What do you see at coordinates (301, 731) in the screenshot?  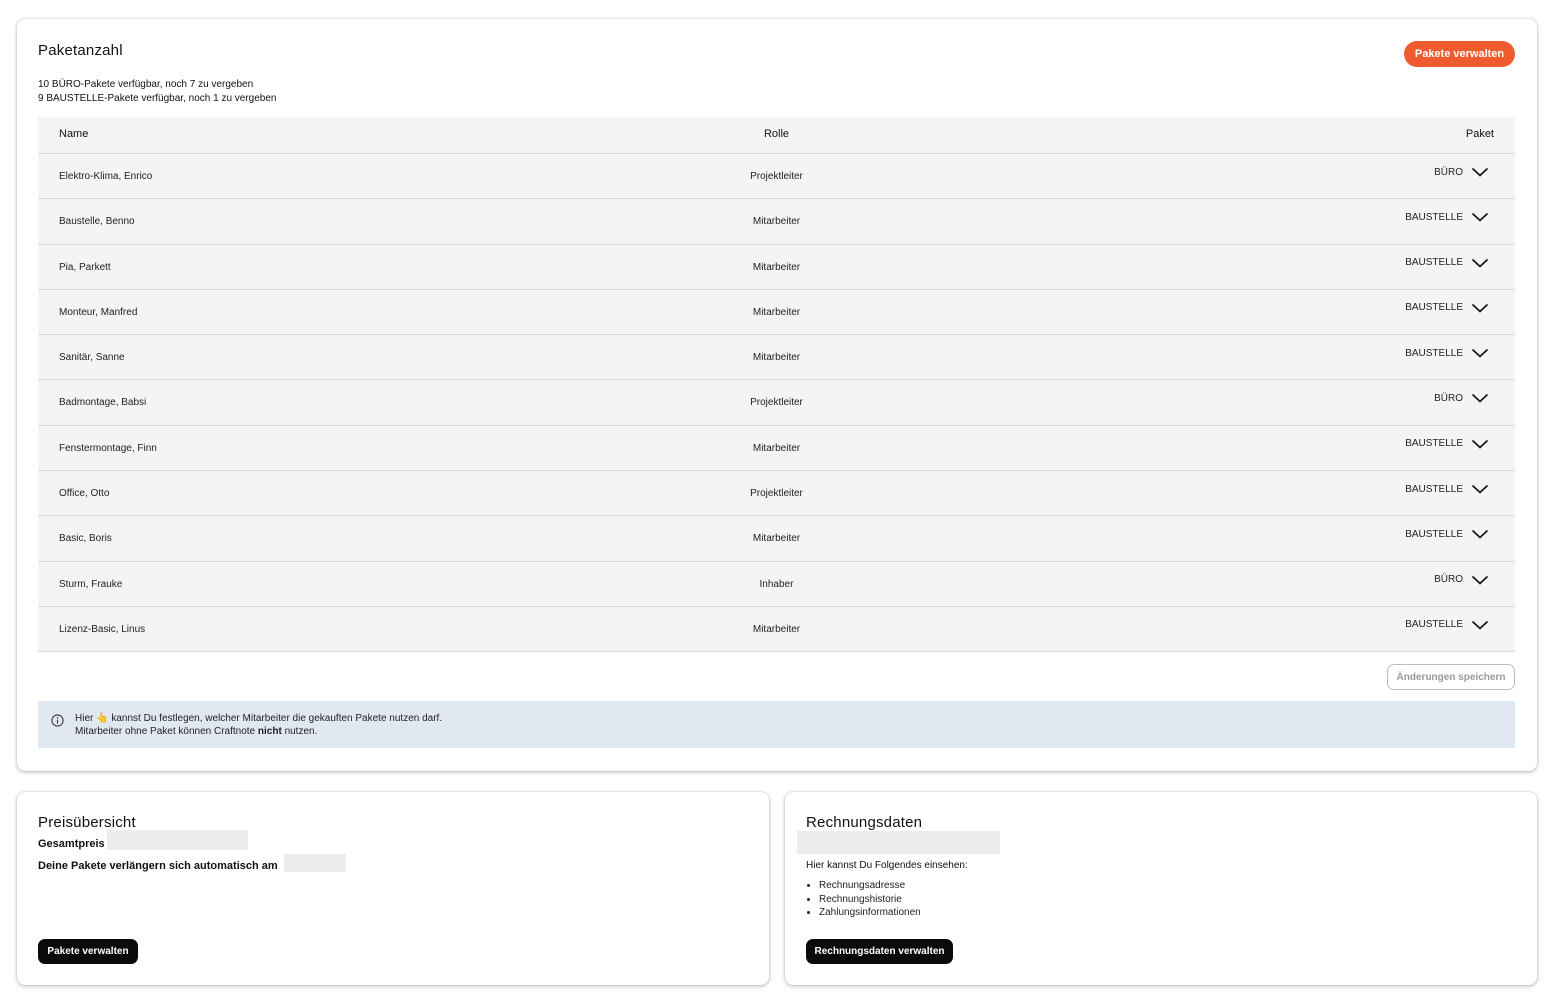 I see `info-text-2-end: nutzen.` at bounding box center [301, 731].